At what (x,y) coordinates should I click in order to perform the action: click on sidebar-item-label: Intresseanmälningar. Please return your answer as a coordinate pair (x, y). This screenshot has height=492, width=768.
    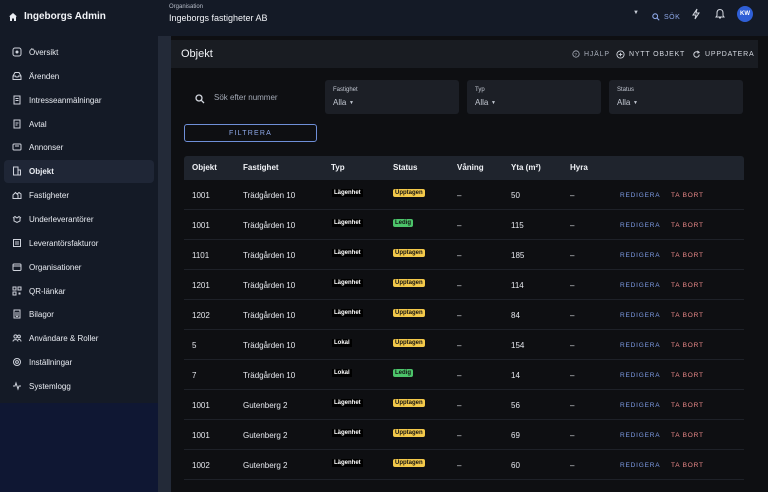
    Looking at the image, I should click on (65, 100).